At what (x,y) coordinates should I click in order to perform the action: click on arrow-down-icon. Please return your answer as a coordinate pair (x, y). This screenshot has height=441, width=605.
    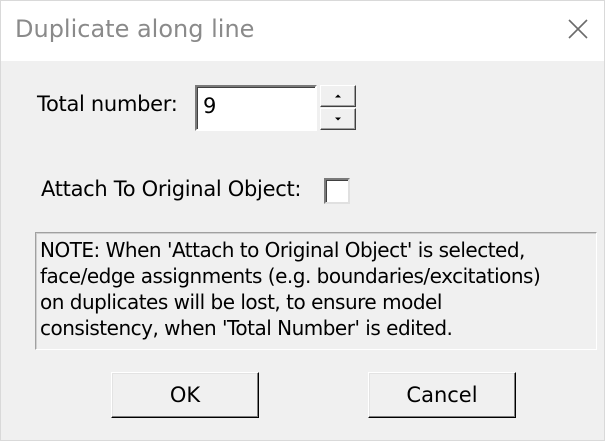
    Looking at the image, I should click on (338, 119).